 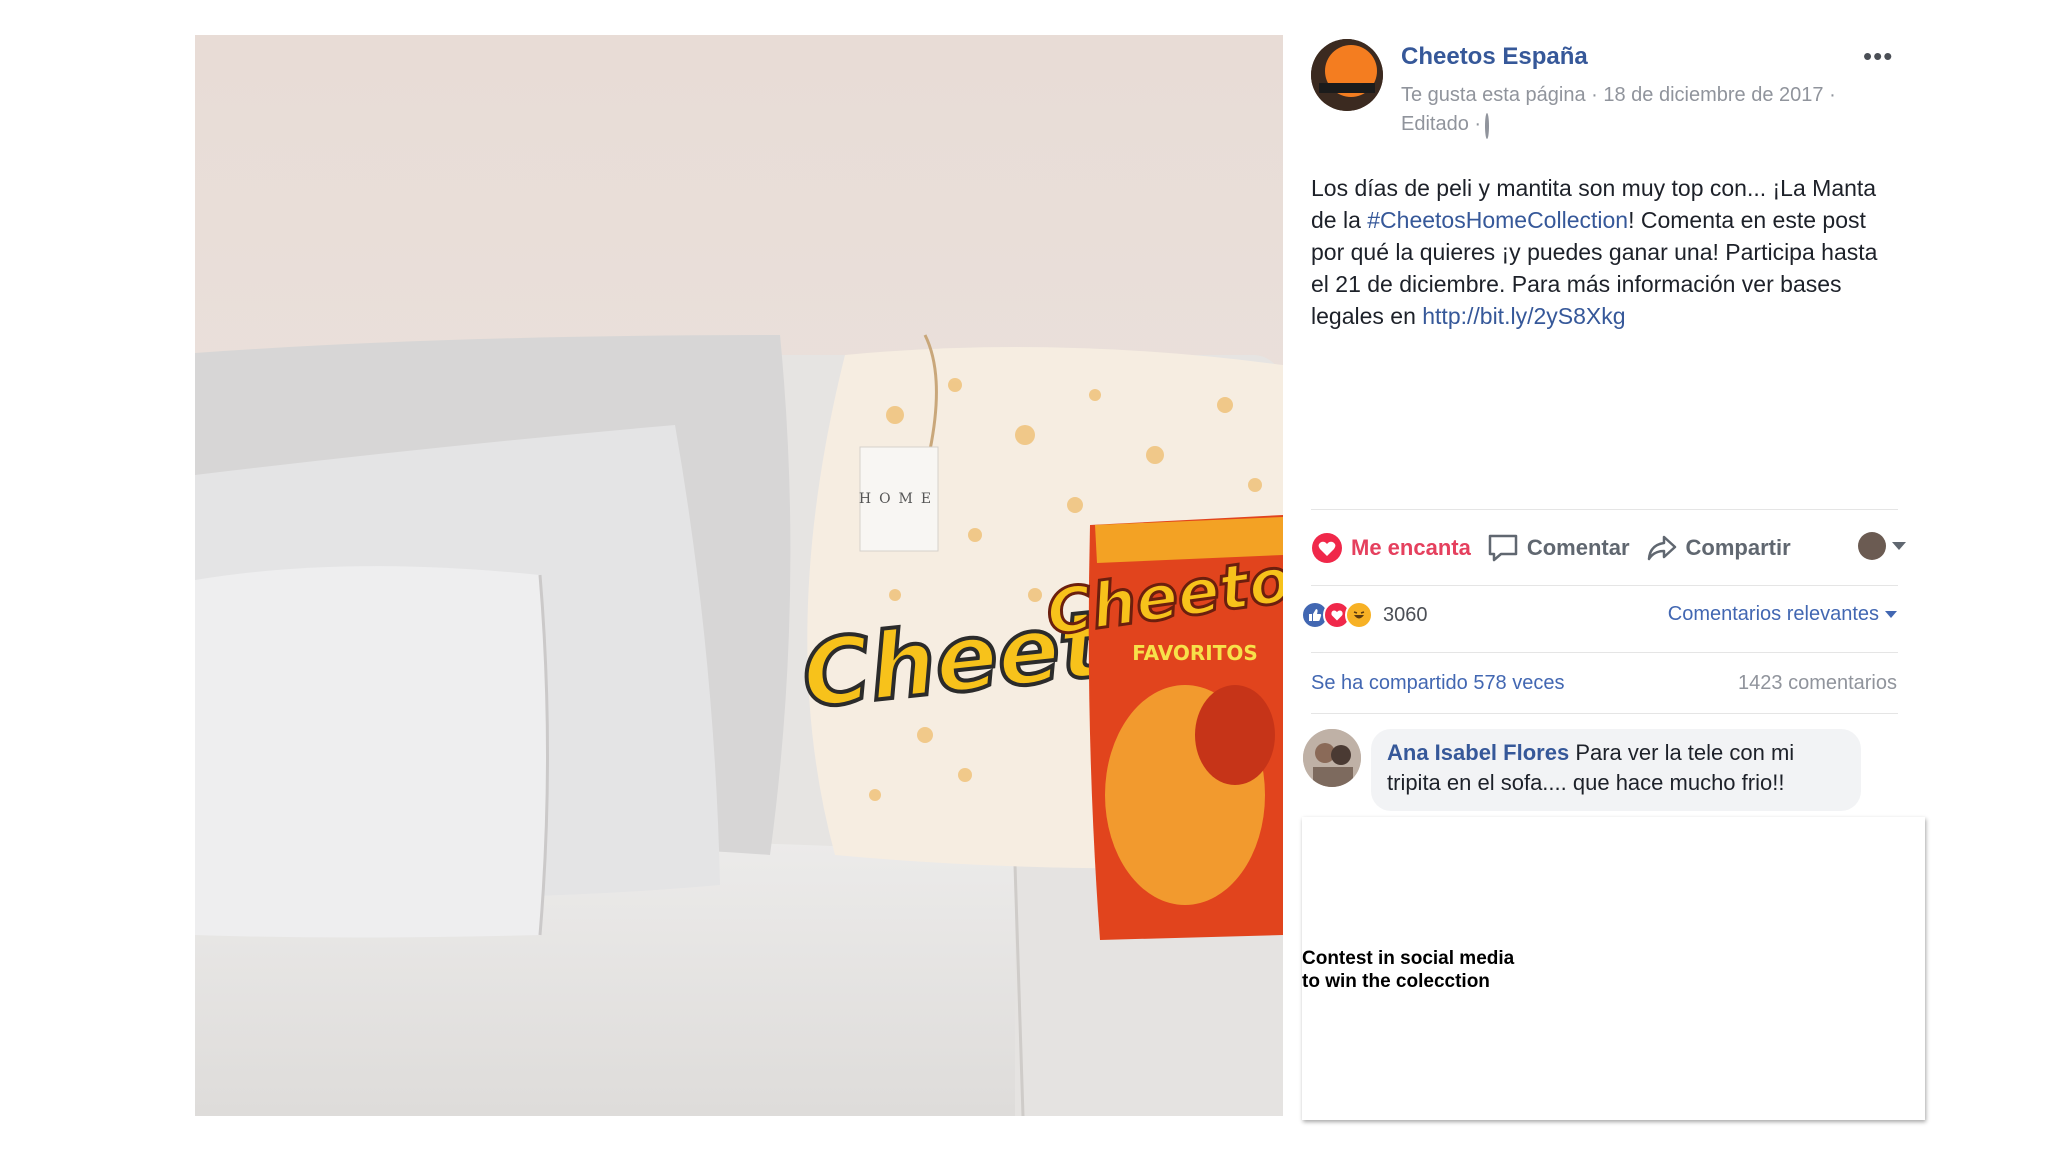 I want to click on comment-sort-dropdown: Comentarios relevantes, so click(x=1782, y=614).